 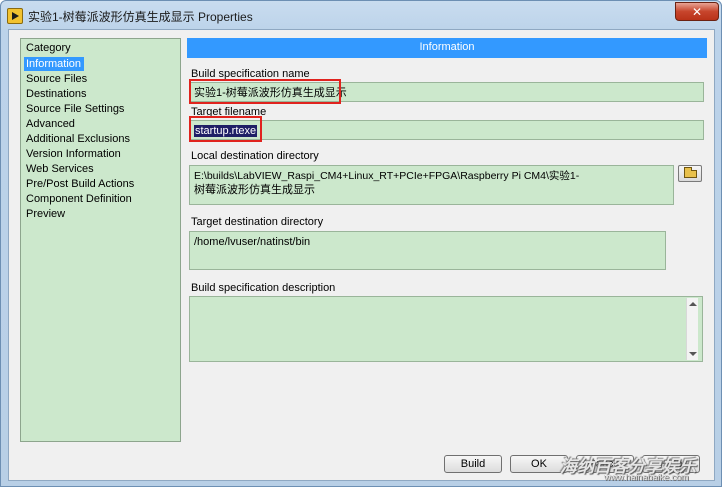 What do you see at coordinates (72, 154) in the screenshot?
I see `category-item-version-information: Version Information` at bounding box center [72, 154].